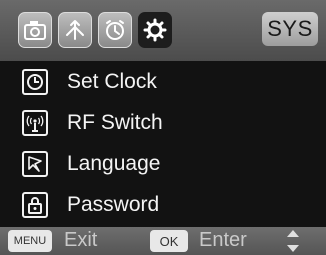 This screenshot has width=326, height=255. I want to click on clock-icon, so click(35, 81).